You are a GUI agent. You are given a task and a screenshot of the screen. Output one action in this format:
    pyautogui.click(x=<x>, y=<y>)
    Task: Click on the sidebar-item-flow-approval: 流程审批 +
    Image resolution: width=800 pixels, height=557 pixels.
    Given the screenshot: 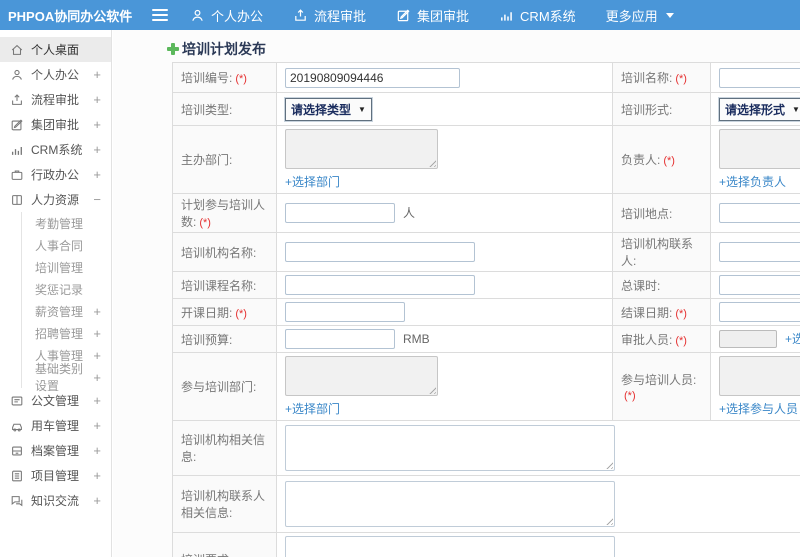 What is the action you would take?
    pyautogui.click(x=55, y=99)
    